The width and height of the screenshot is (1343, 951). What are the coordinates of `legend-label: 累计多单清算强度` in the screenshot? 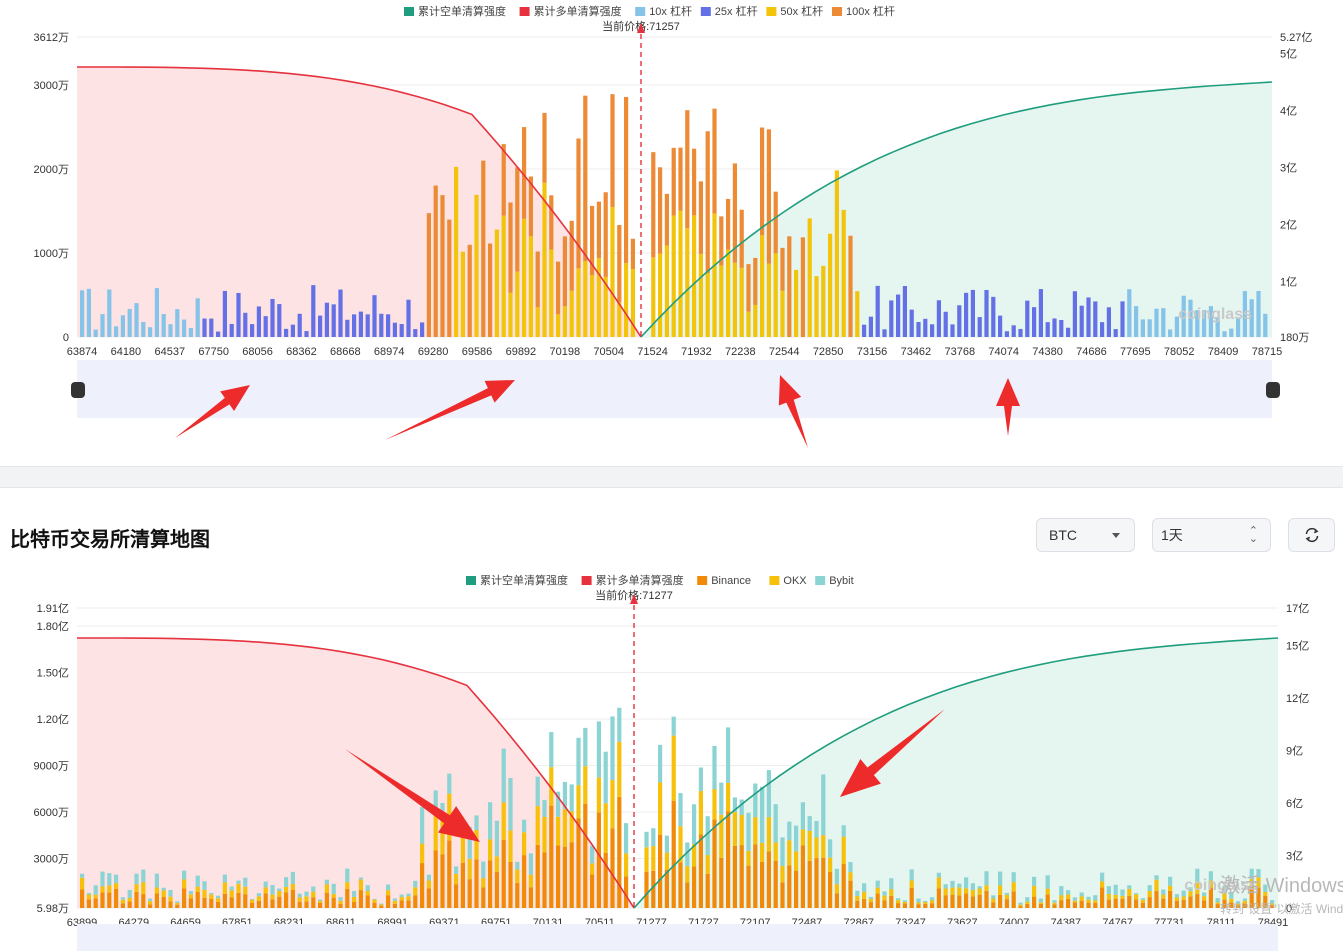 It's located at (640, 580).